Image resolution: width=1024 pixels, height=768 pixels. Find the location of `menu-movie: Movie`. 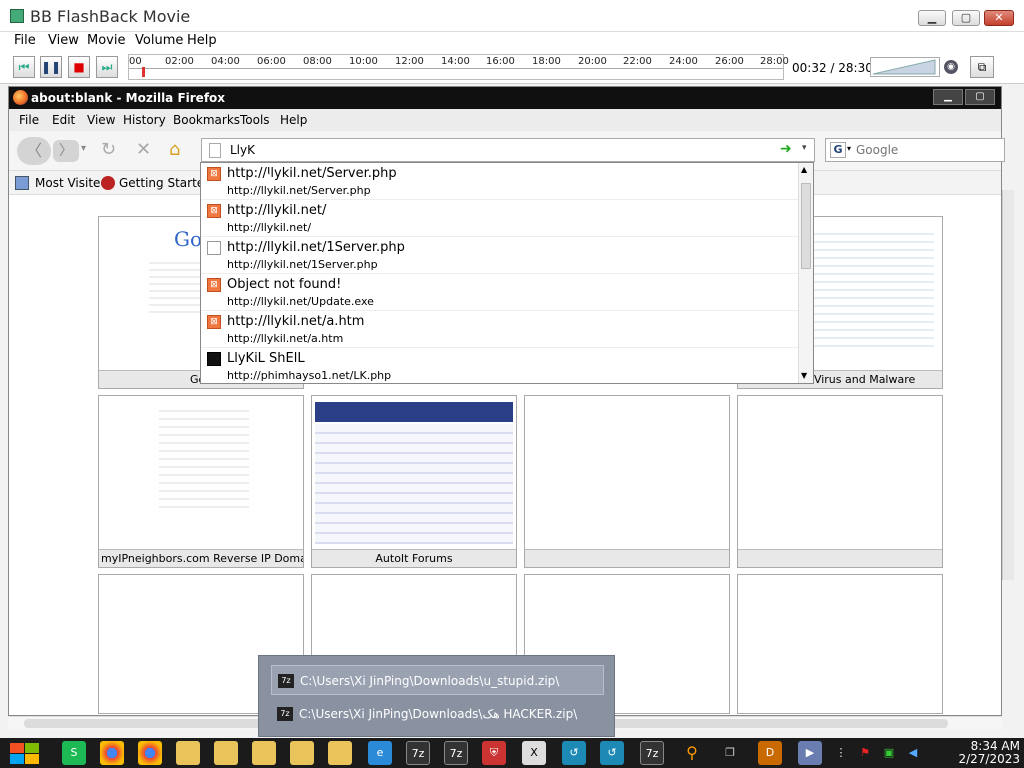

menu-movie: Movie is located at coordinates (106, 40).